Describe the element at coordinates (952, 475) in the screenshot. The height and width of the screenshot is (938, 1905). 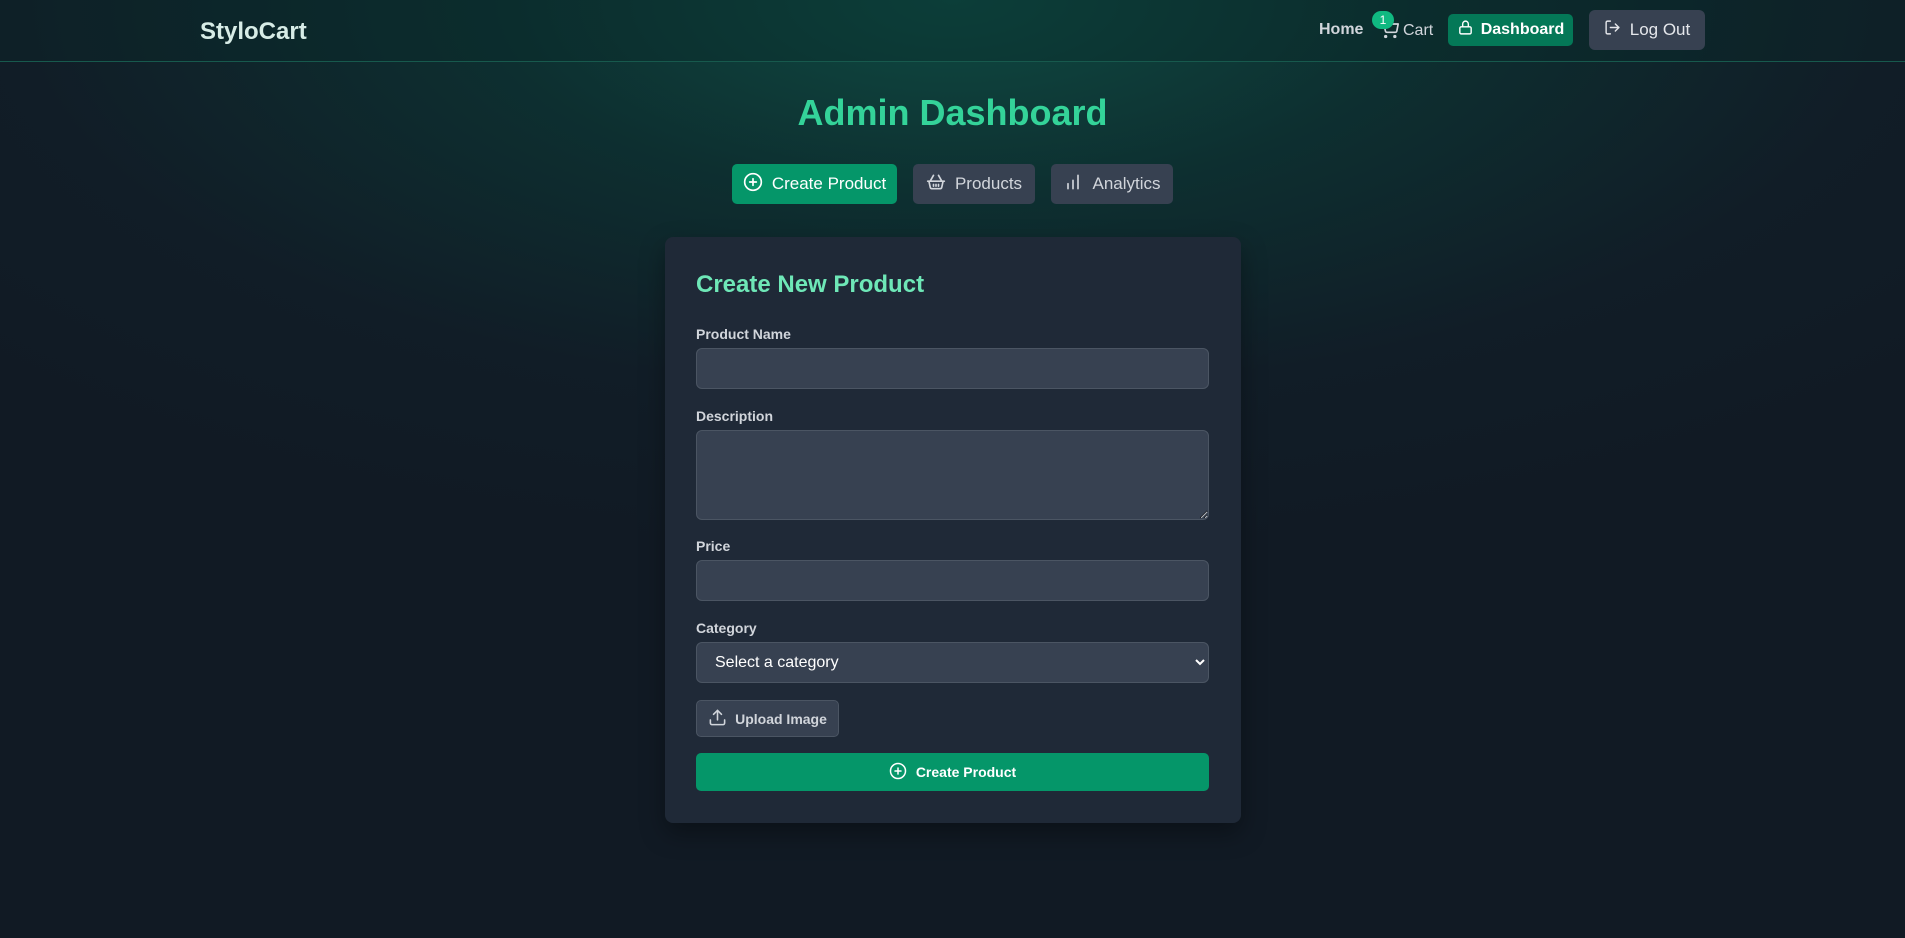
I see `description-textarea` at that location.